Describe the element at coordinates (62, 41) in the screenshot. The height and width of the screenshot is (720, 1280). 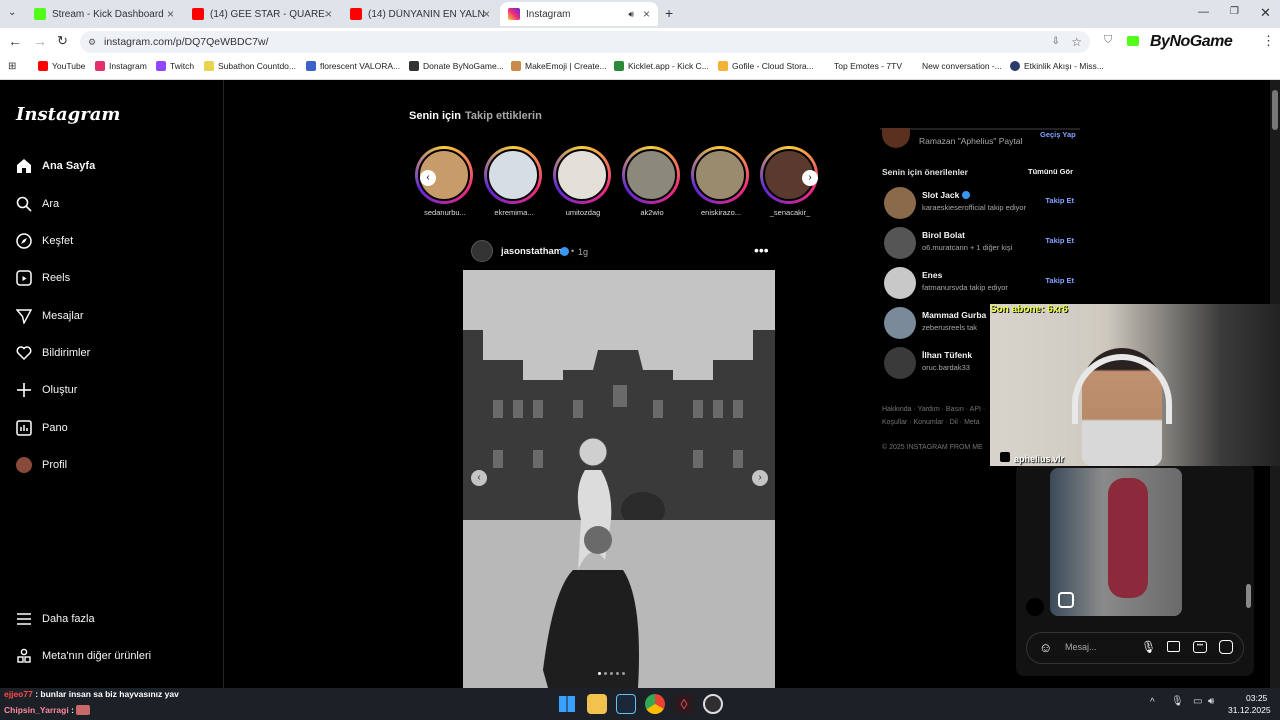
I see `reload-icon: ↻` at that location.